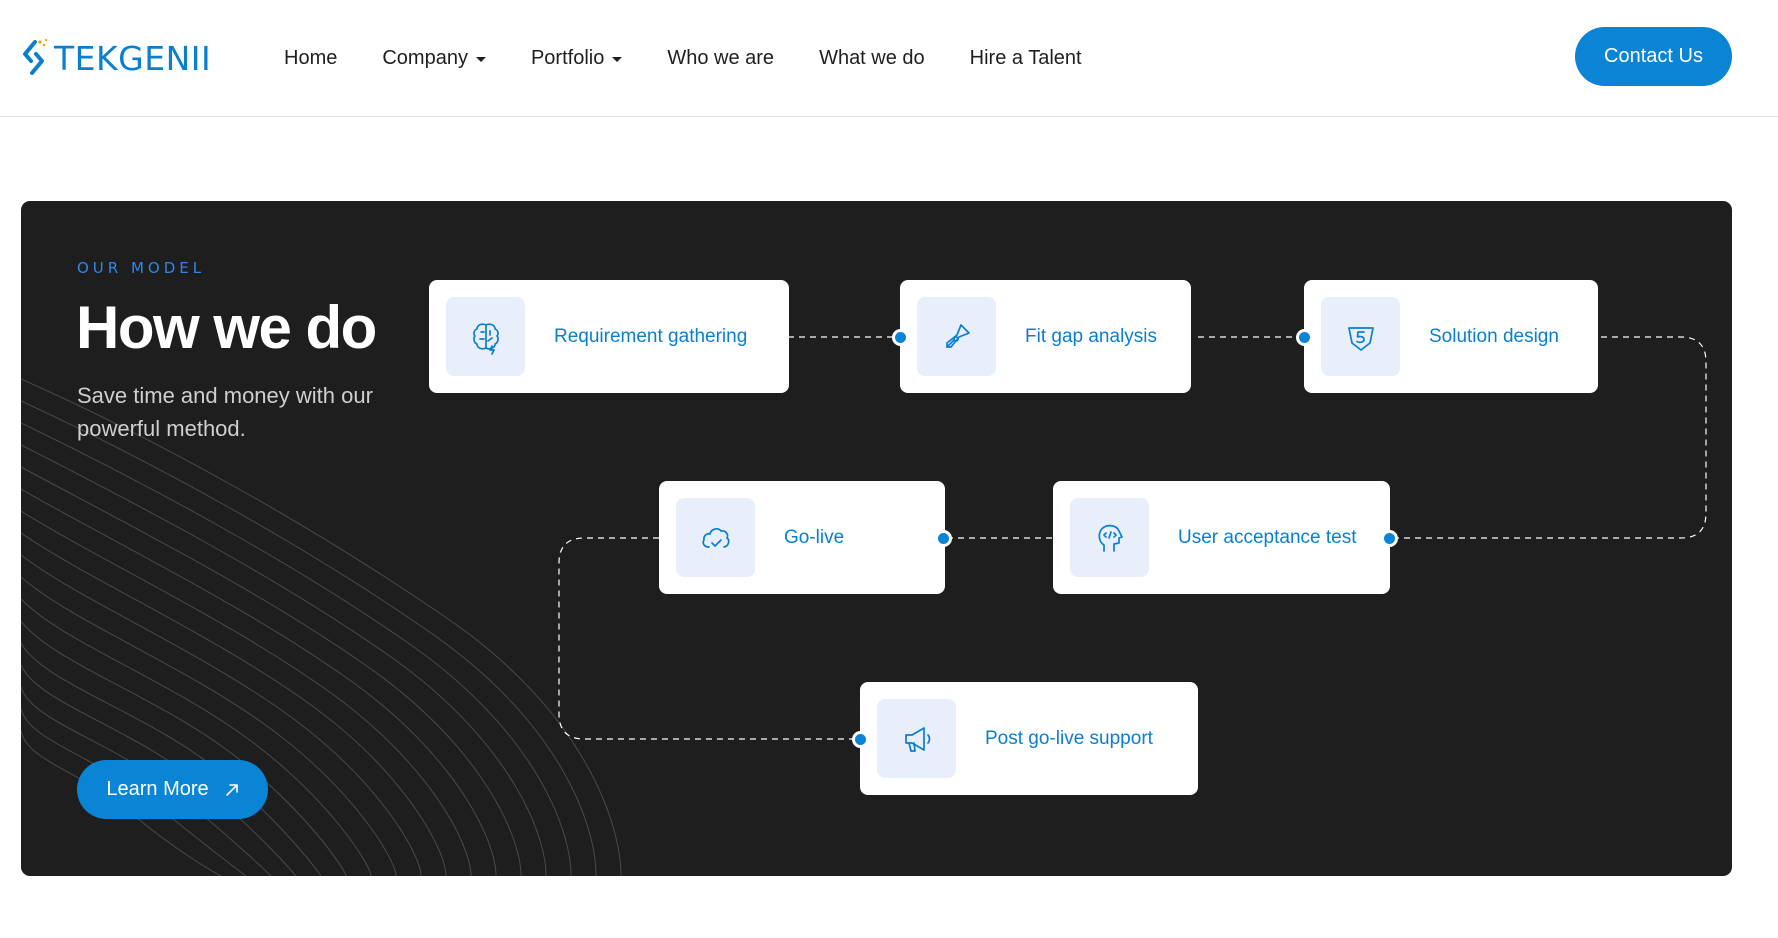  I want to click on nav-item-label: Hire a Talent, so click(1025, 58).